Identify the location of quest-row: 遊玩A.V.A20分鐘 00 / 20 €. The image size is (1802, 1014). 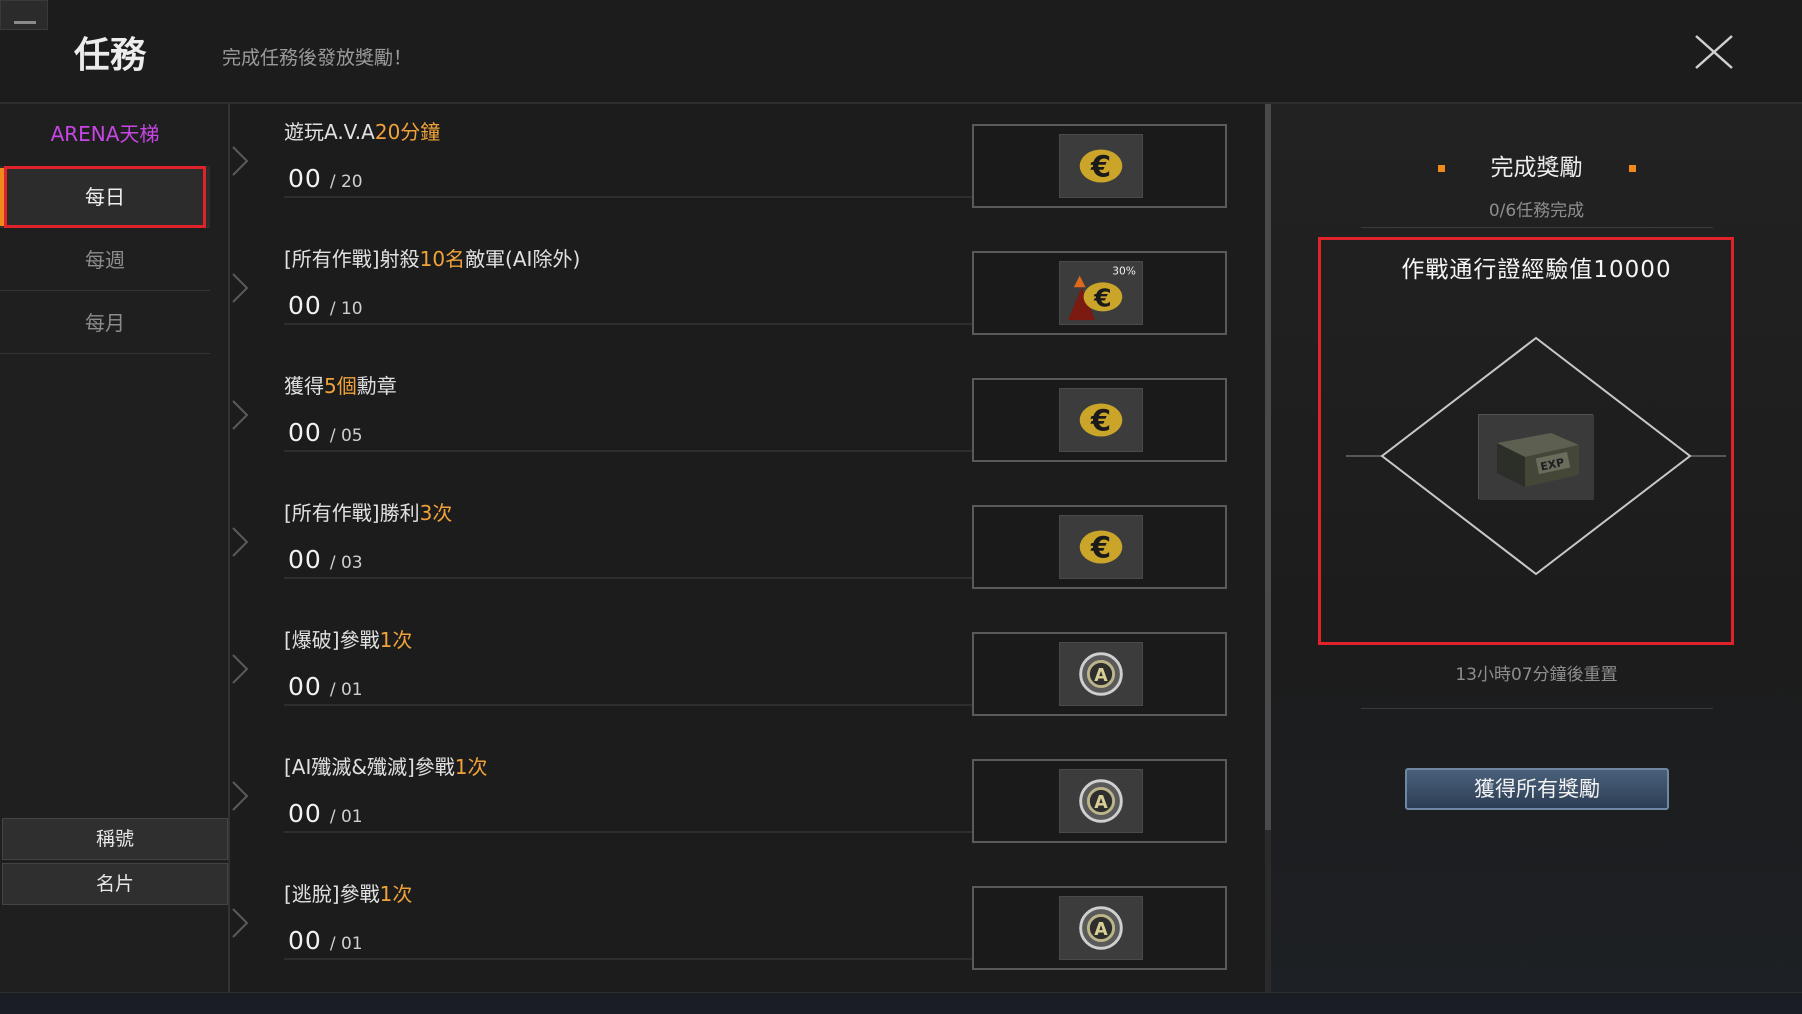
(748, 167).